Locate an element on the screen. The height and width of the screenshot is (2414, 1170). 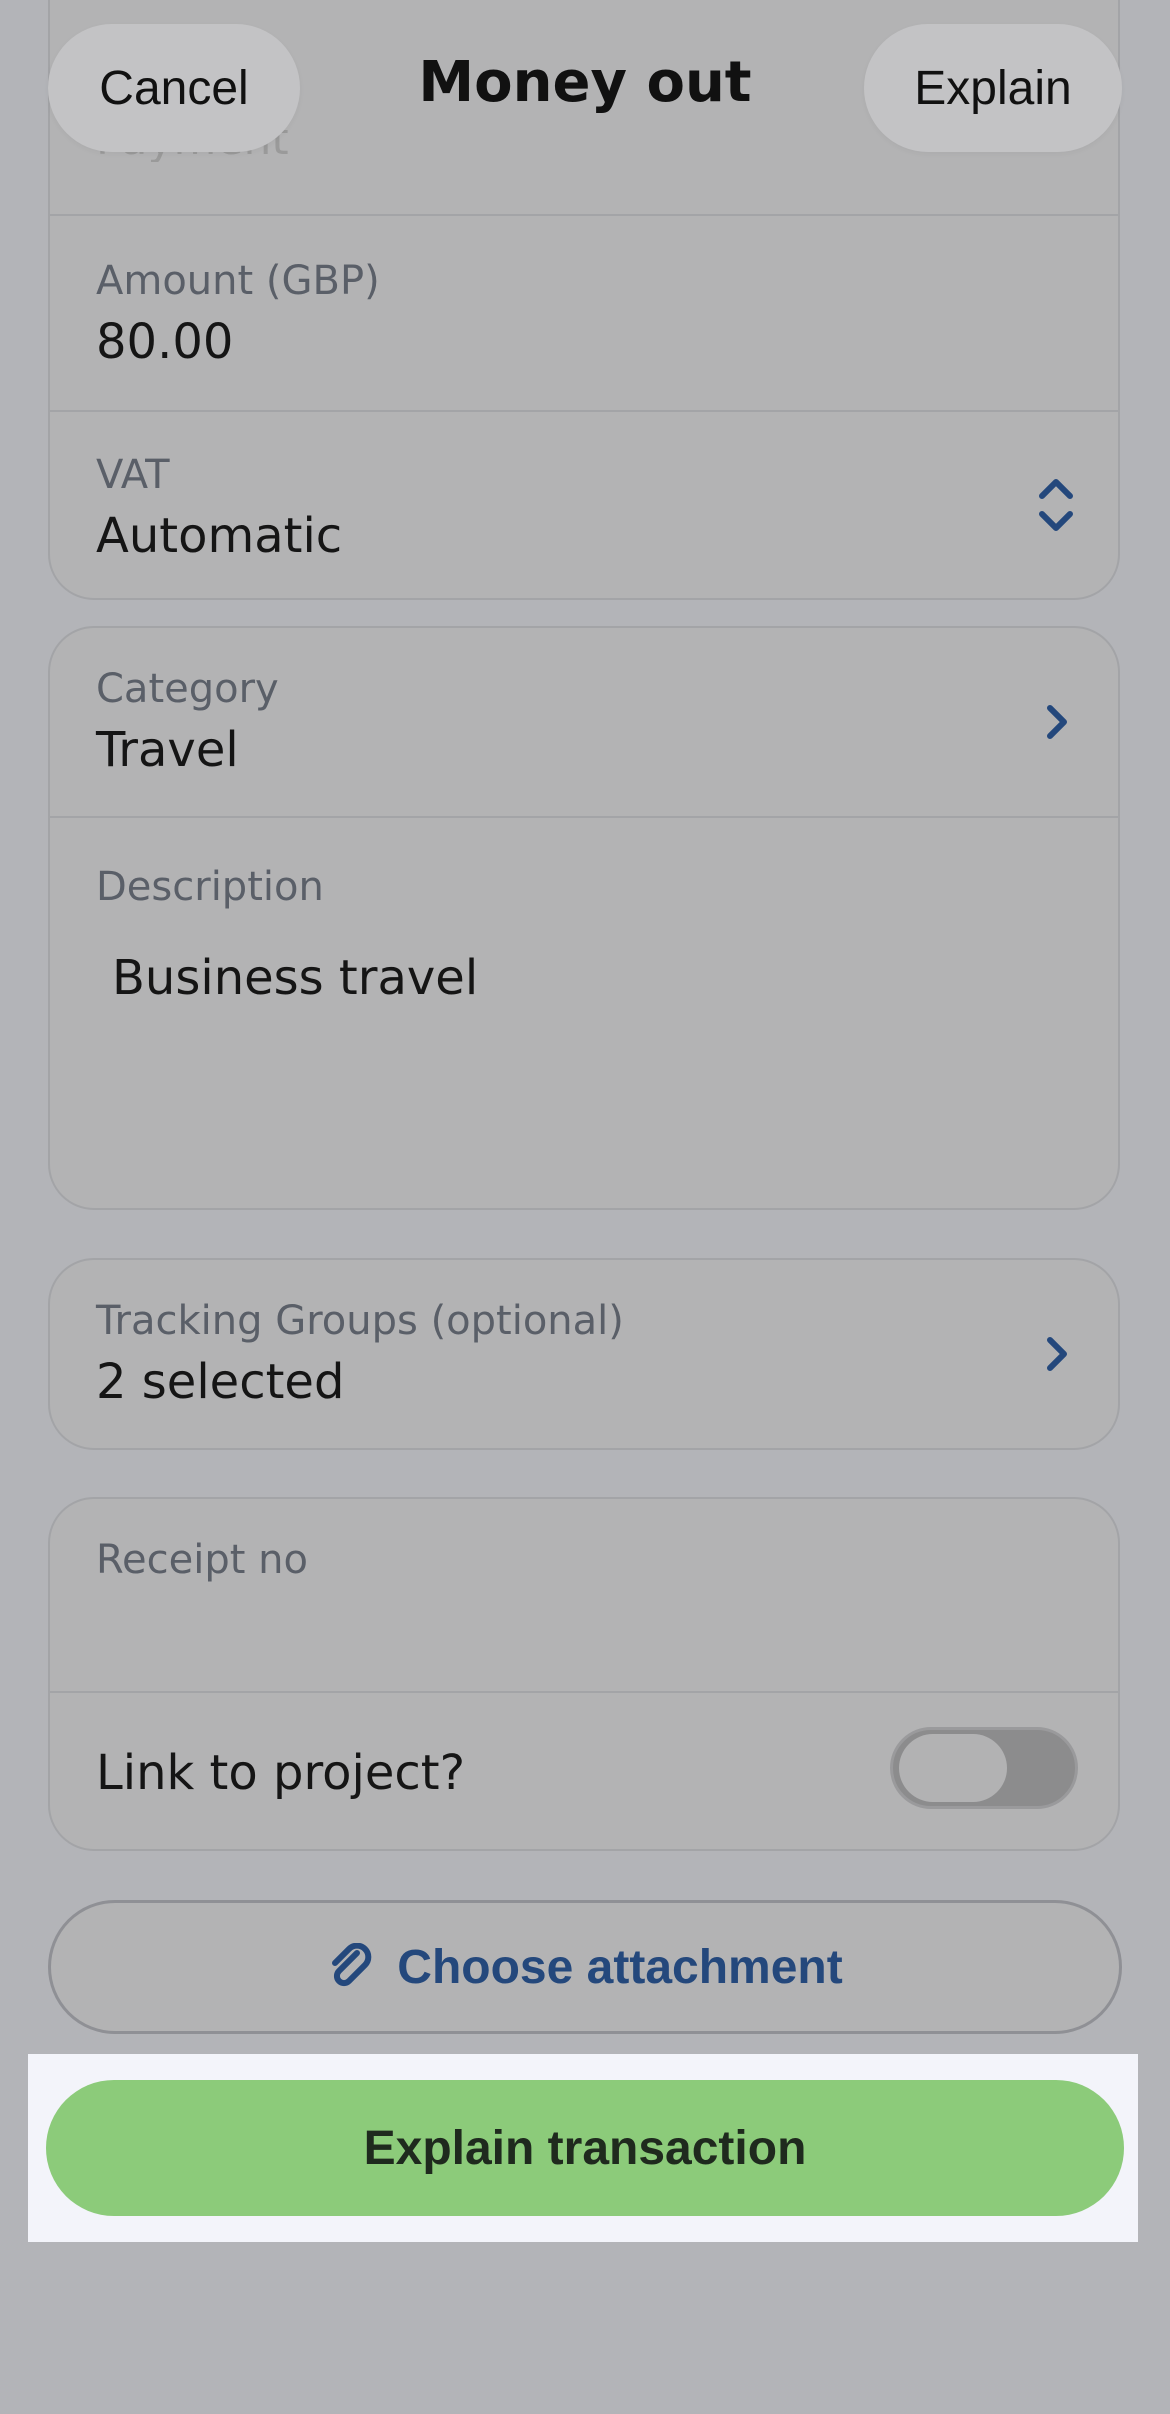
tracking-groups-label: Tracking Groups (optional) is located at coordinates (360, 1321).